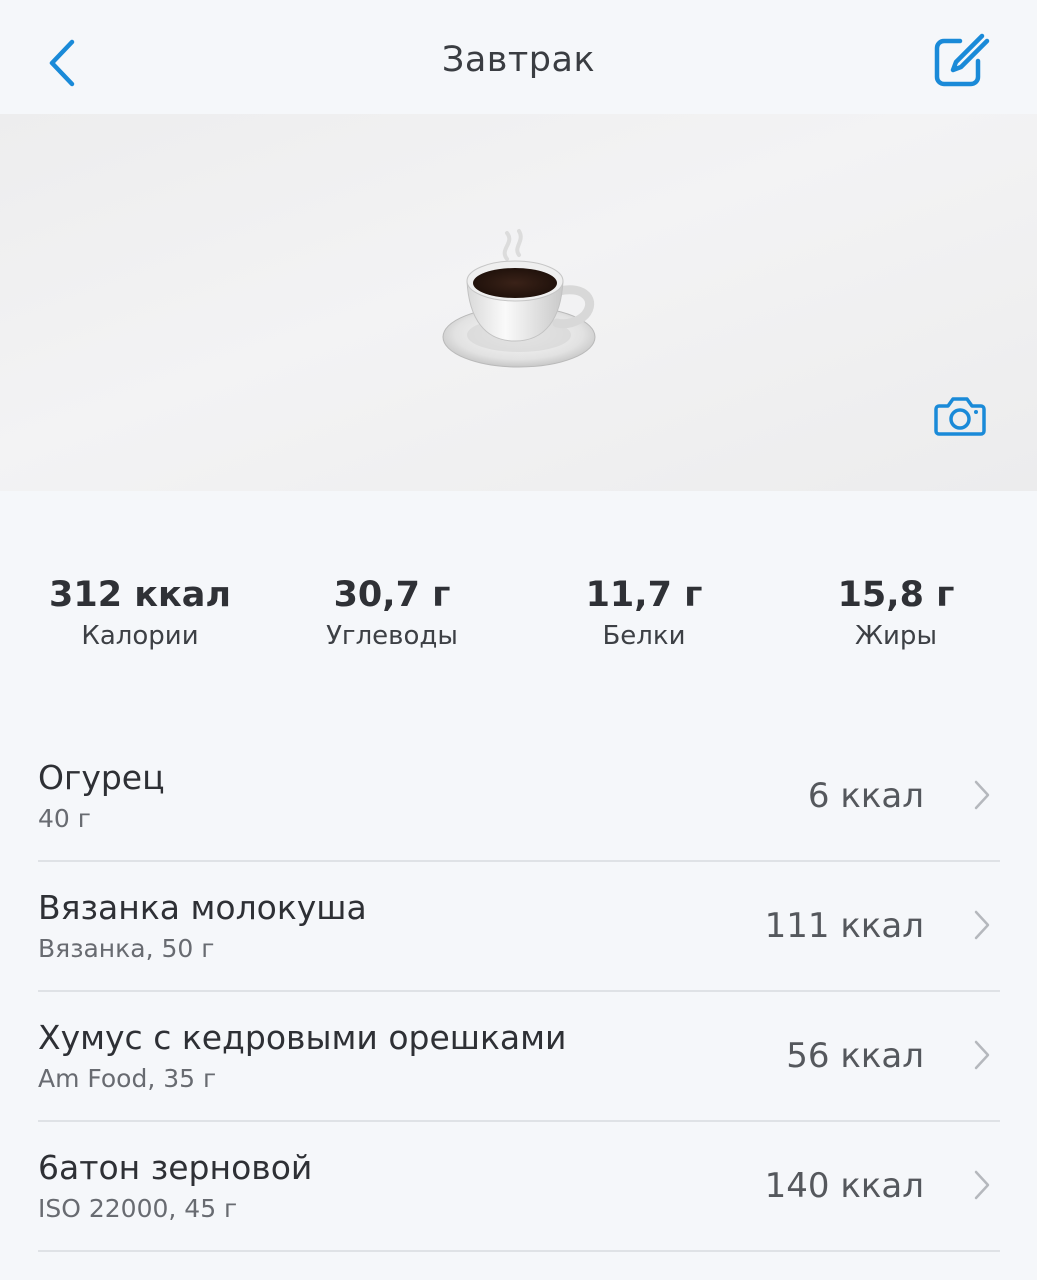 This screenshot has width=1037, height=1280. Describe the element at coordinates (392, 595) in the screenshot. I see `stat-value: 30,7 г` at that location.